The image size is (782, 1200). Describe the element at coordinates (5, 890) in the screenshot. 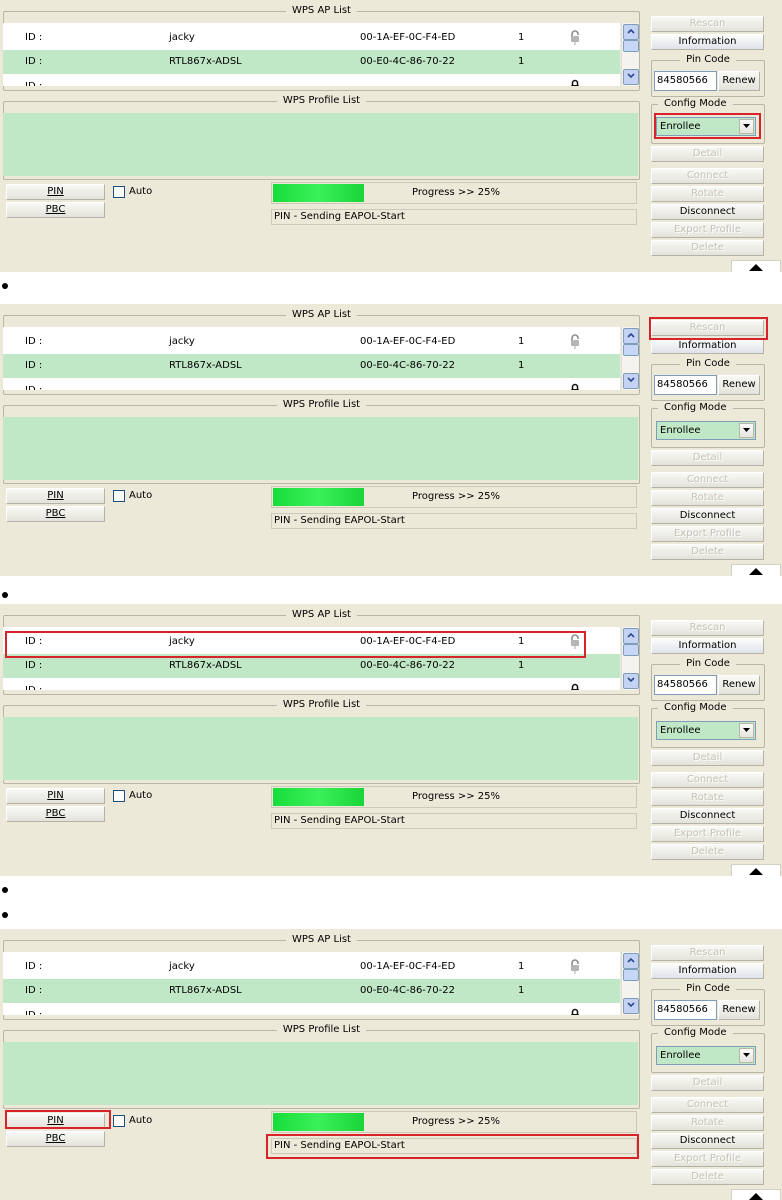

I see `bullet` at that location.